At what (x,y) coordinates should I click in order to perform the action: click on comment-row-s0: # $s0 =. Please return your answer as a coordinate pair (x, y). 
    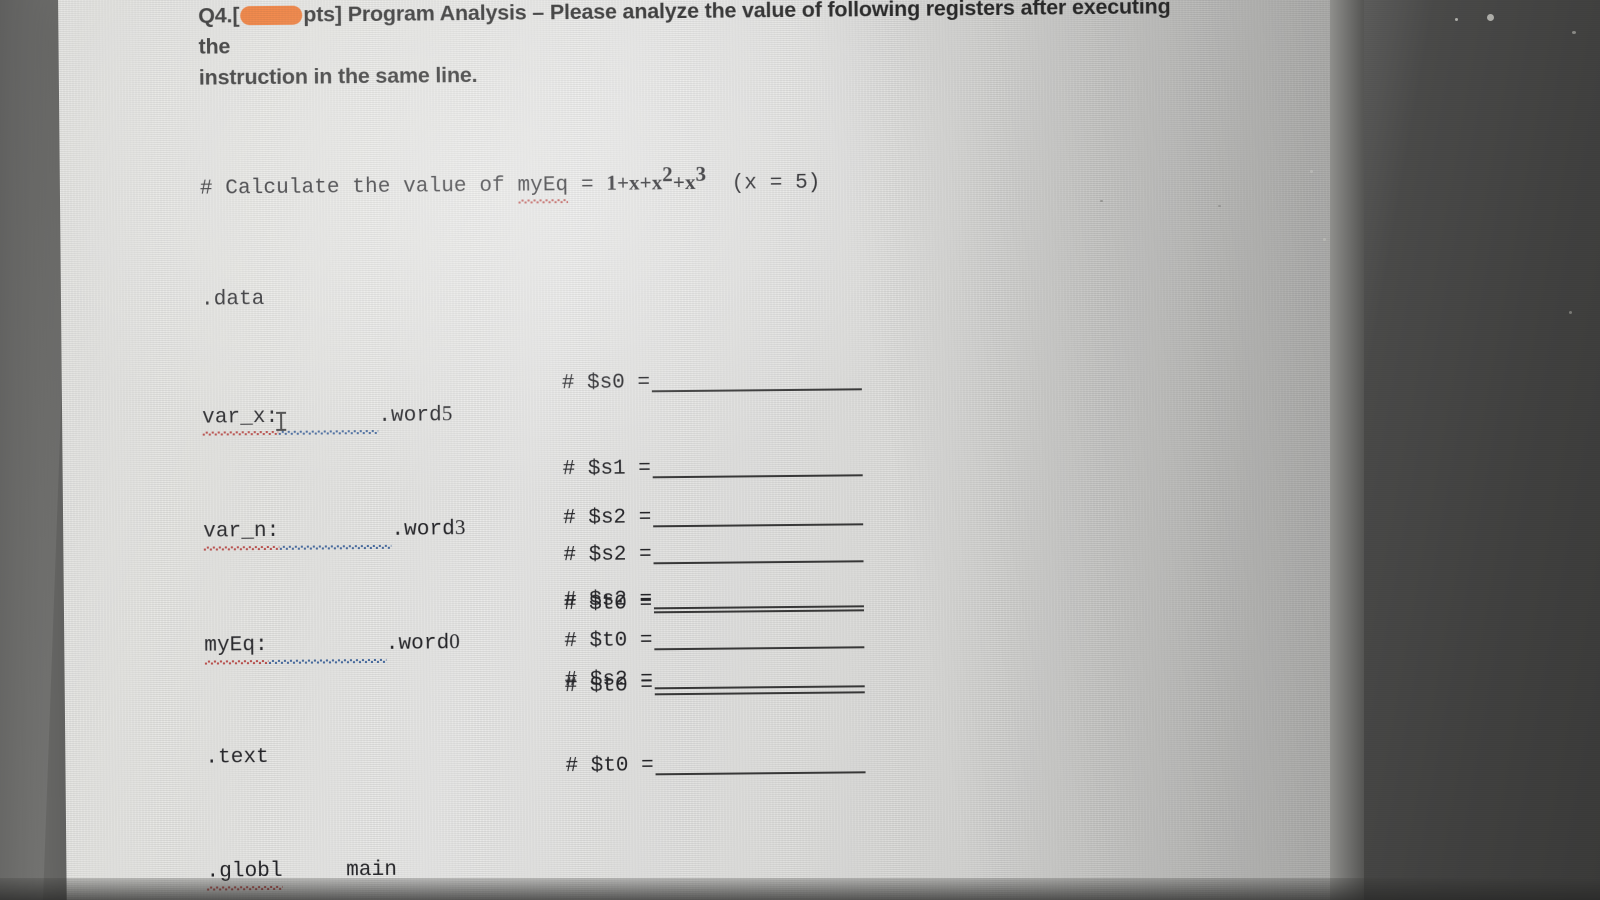
    Looking at the image, I should click on (712, 382).